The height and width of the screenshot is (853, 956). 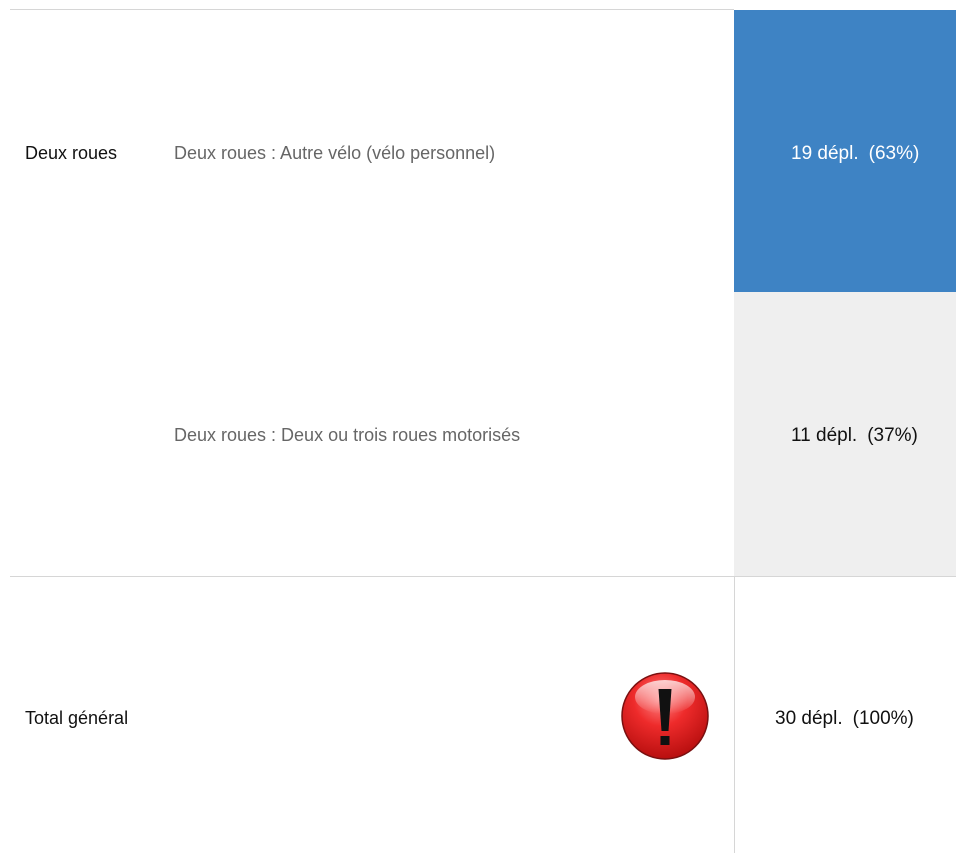 What do you see at coordinates (77, 718) in the screenshot?
I see `total-label: Total général` at bounding box center [77, 718].